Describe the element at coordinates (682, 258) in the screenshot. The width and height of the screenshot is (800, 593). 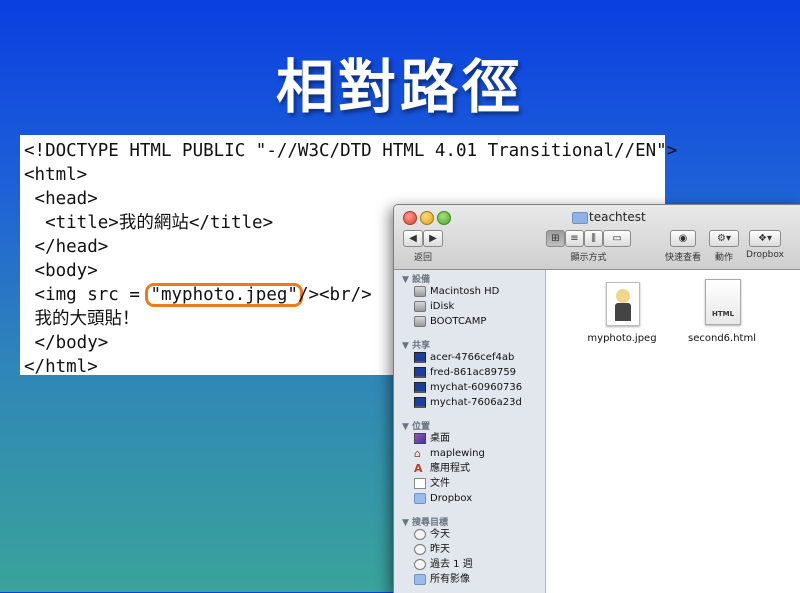
I see `quicklook-label: 快速查看` at that location.